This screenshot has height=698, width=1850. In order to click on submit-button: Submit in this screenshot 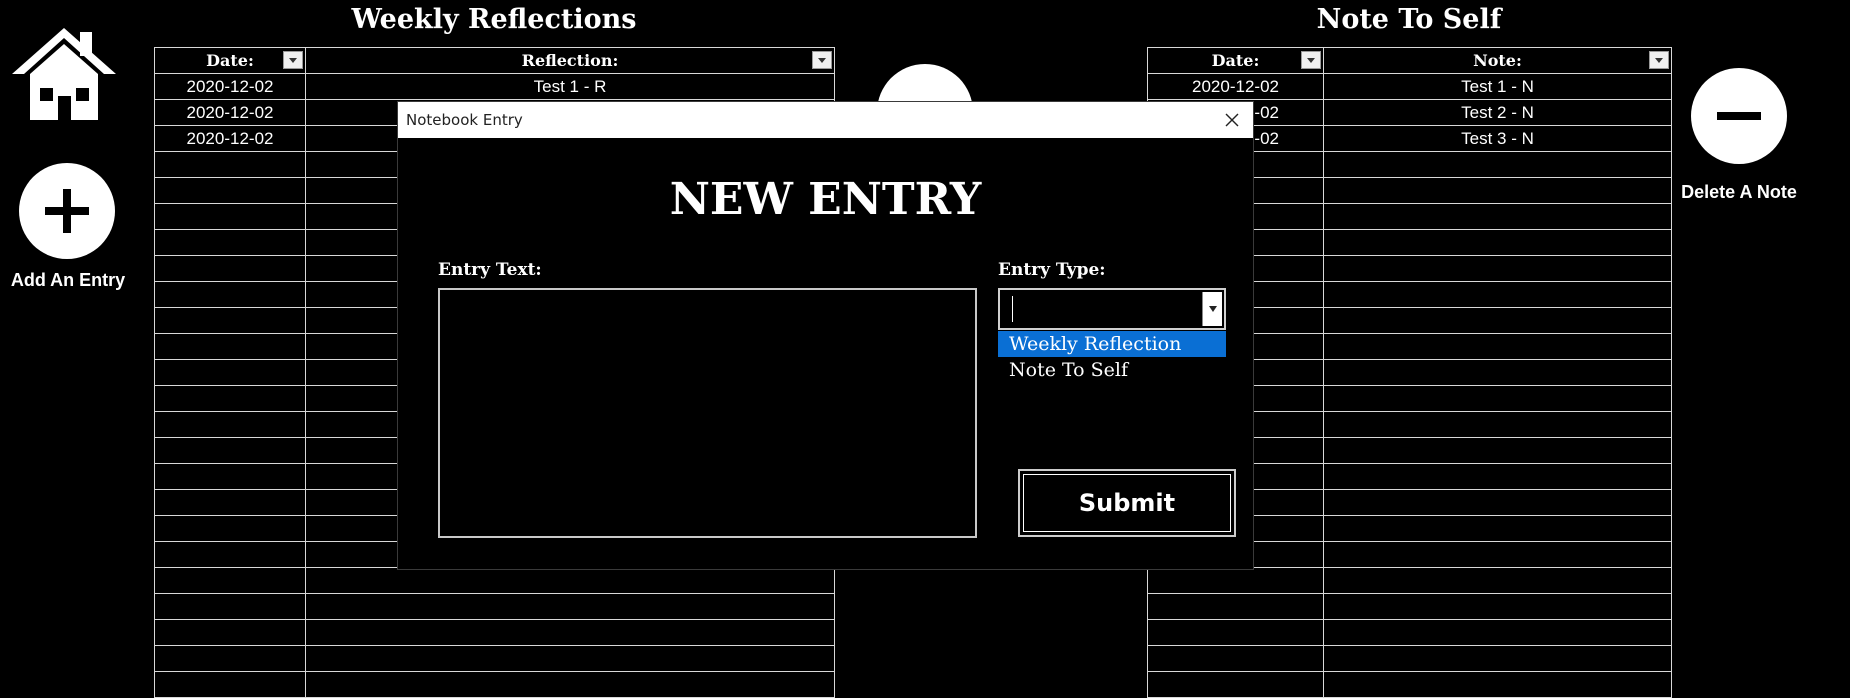, I will do `click(1127, 503)`.